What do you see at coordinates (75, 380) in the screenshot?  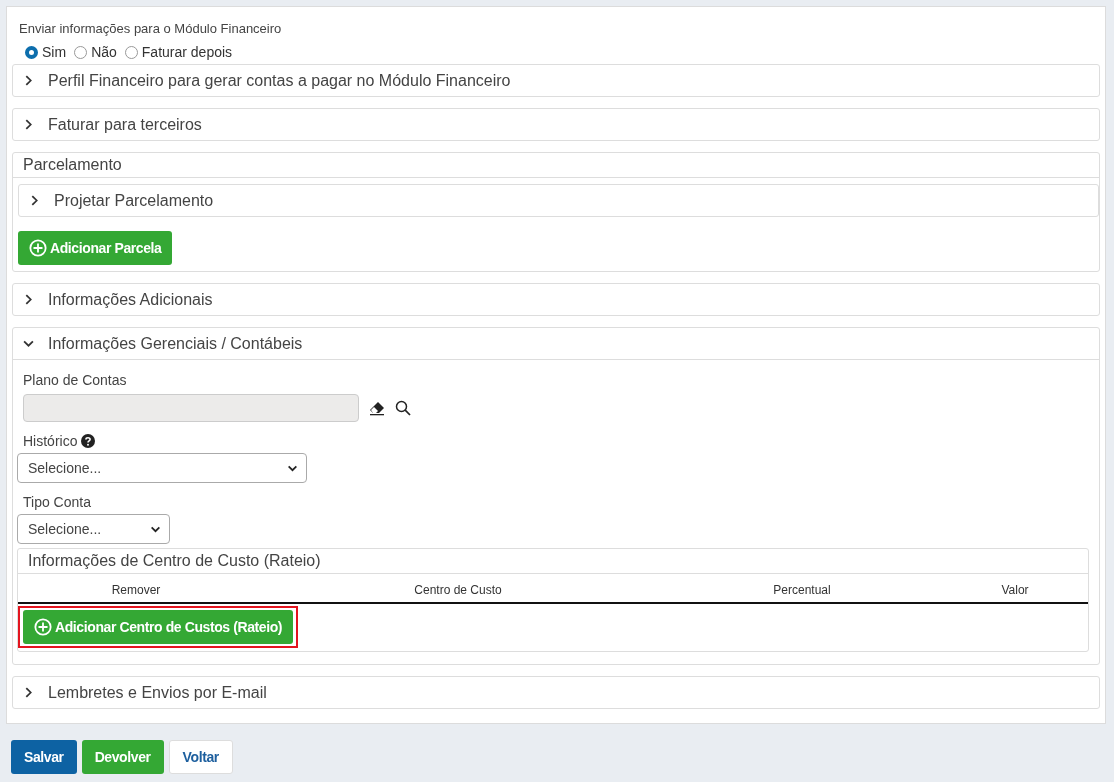 I see `field-label: Plano de Contas` at bounding box center [75, 380].